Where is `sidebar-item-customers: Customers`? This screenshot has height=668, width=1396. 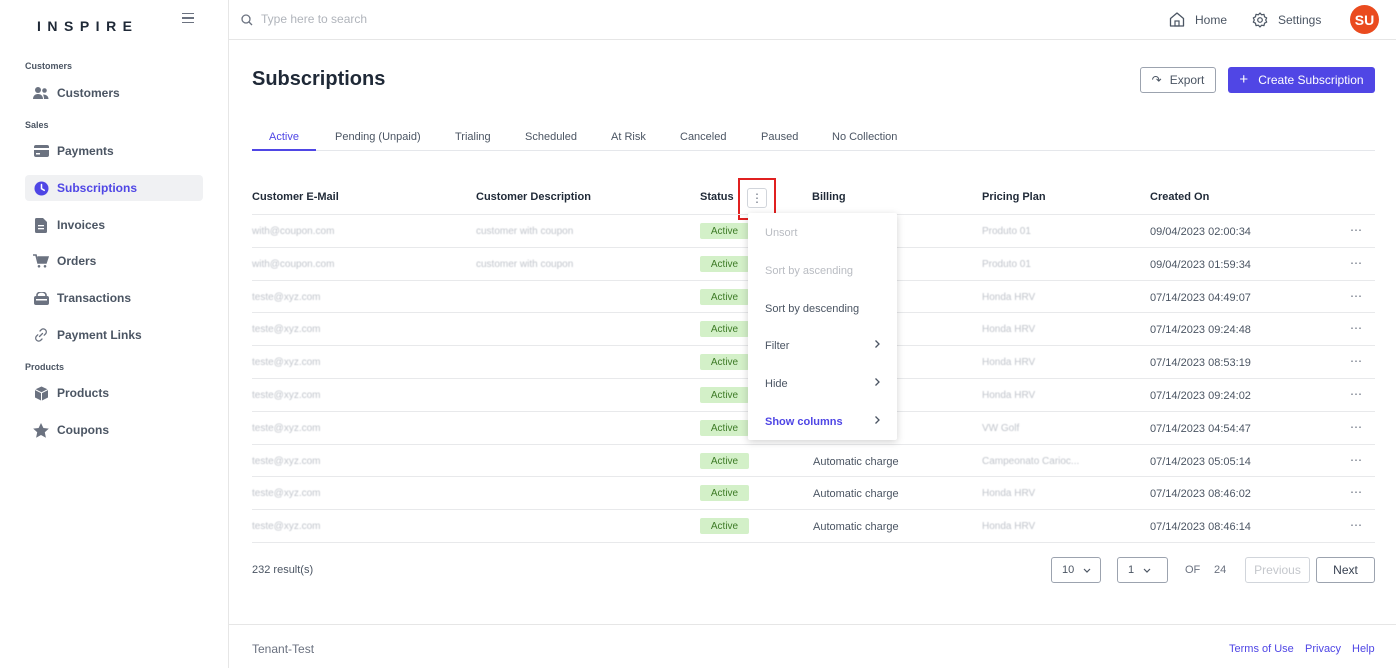
sidebar-item-customers: Customers is located at coordinates (114, 93).